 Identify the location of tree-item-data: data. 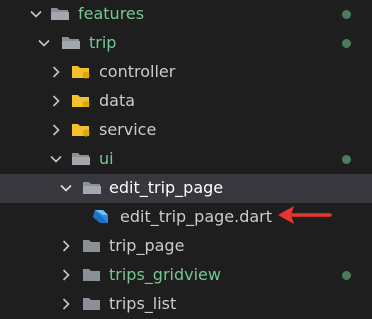
(186, 101).